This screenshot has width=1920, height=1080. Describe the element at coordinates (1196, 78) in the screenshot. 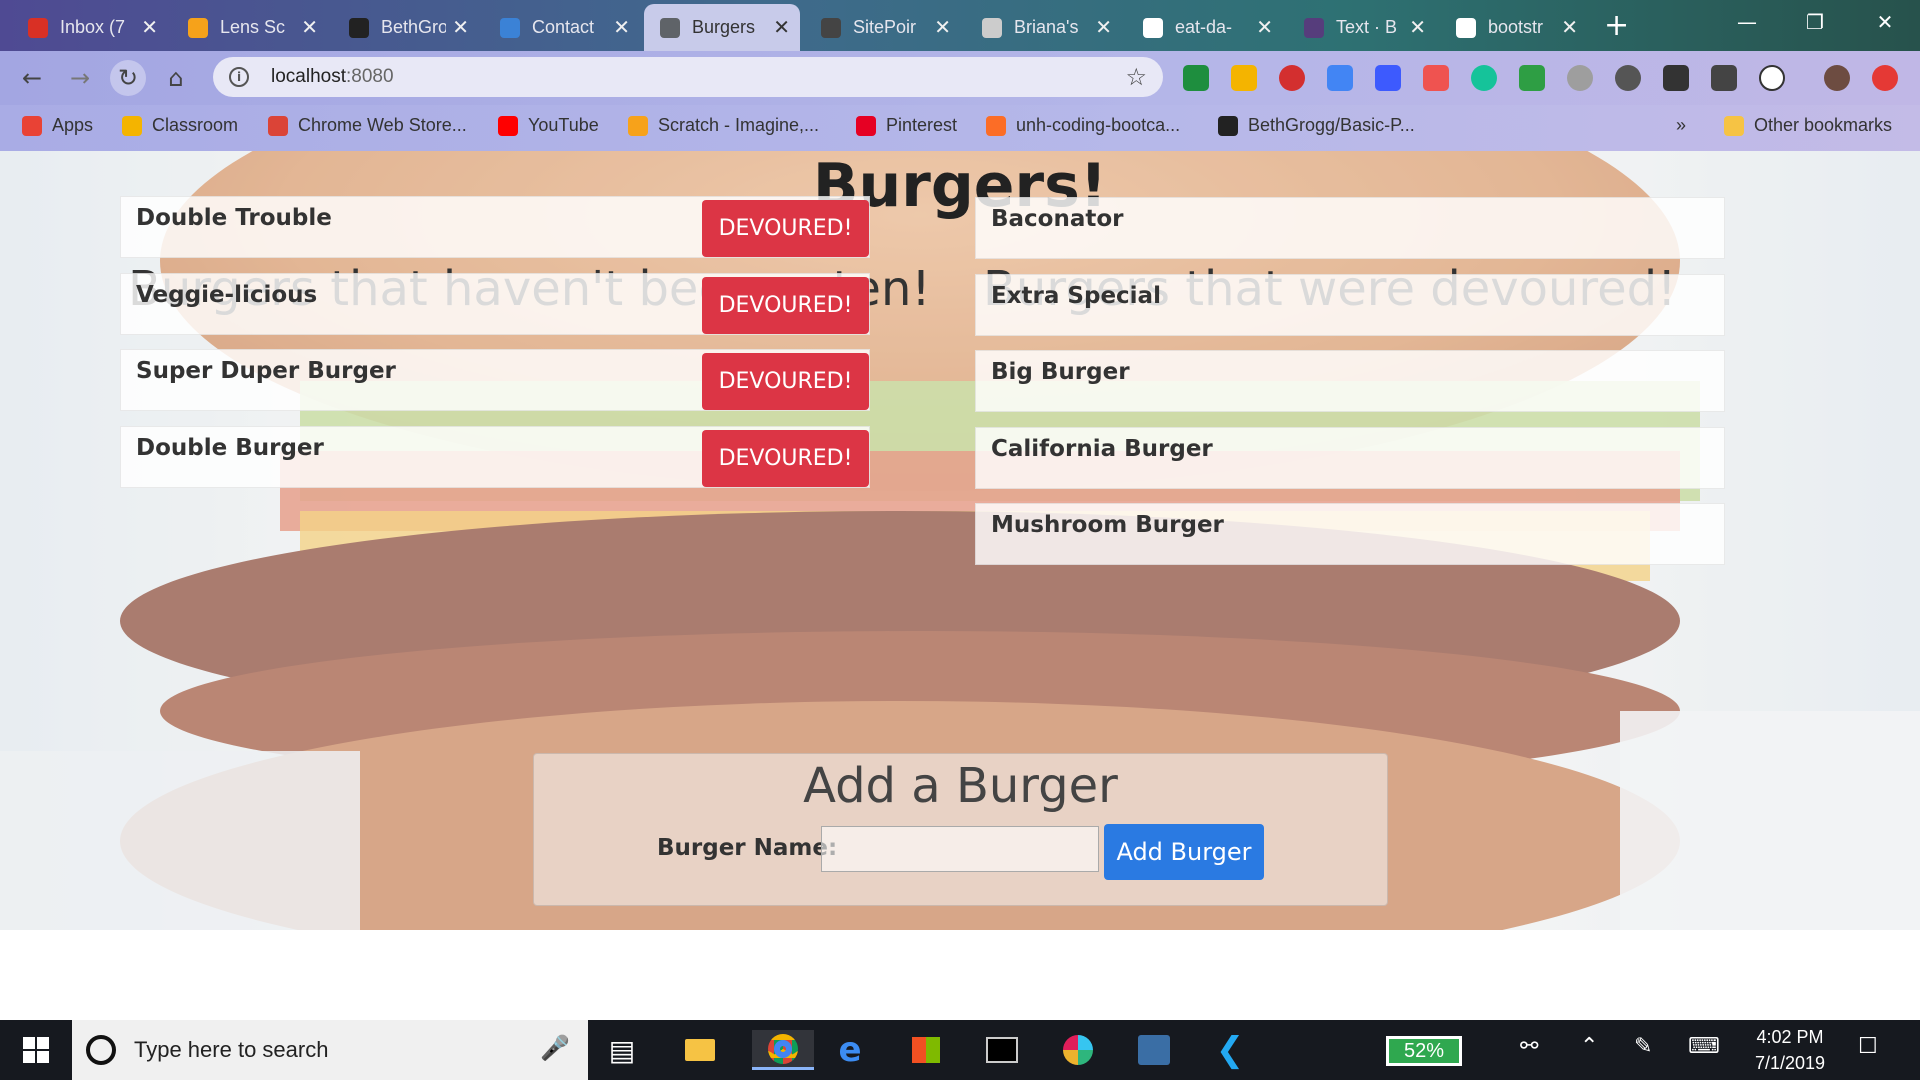

I see `extension-classroom-icon` at that location.